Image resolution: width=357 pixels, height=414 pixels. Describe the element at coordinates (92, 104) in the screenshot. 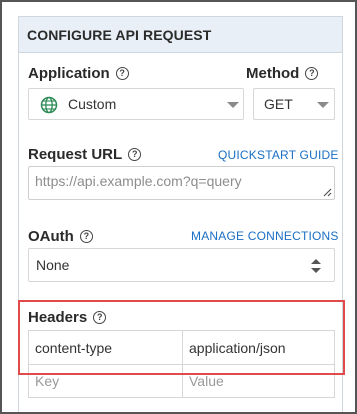

I see `application-value: Custom` at that location.